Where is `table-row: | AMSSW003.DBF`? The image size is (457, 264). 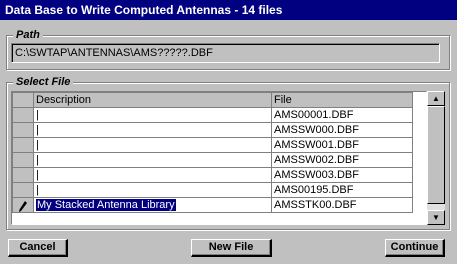 table-row: | AMSSW003.DBF is located at coordinates (212, 175).